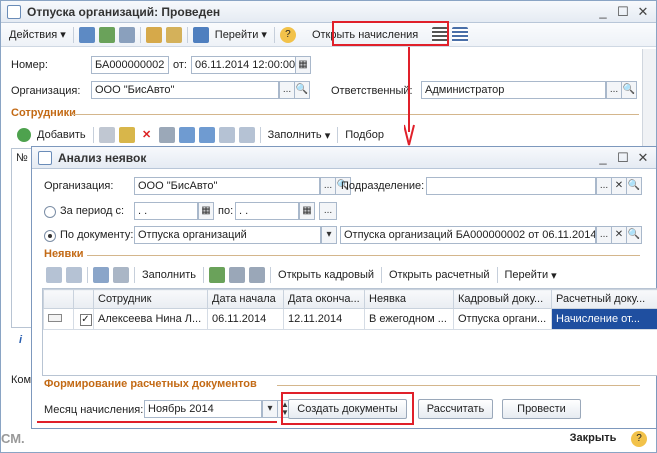 This screenshot has height=453, width=657. What do you see at coordinates (61, 135) in the screenshot?
I see `add-button: Добавить` at bounding box center [61, 135].